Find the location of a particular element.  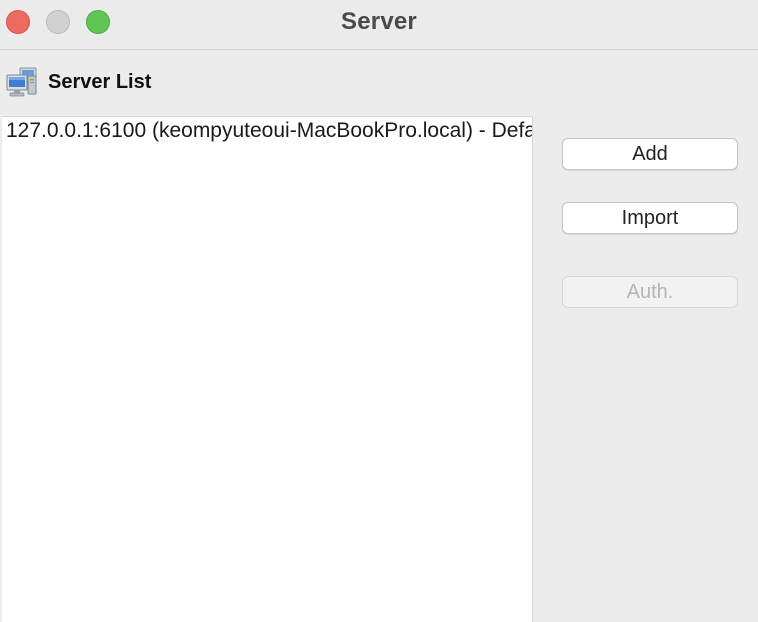

import-button: Import is located at coordinates (650, 218).